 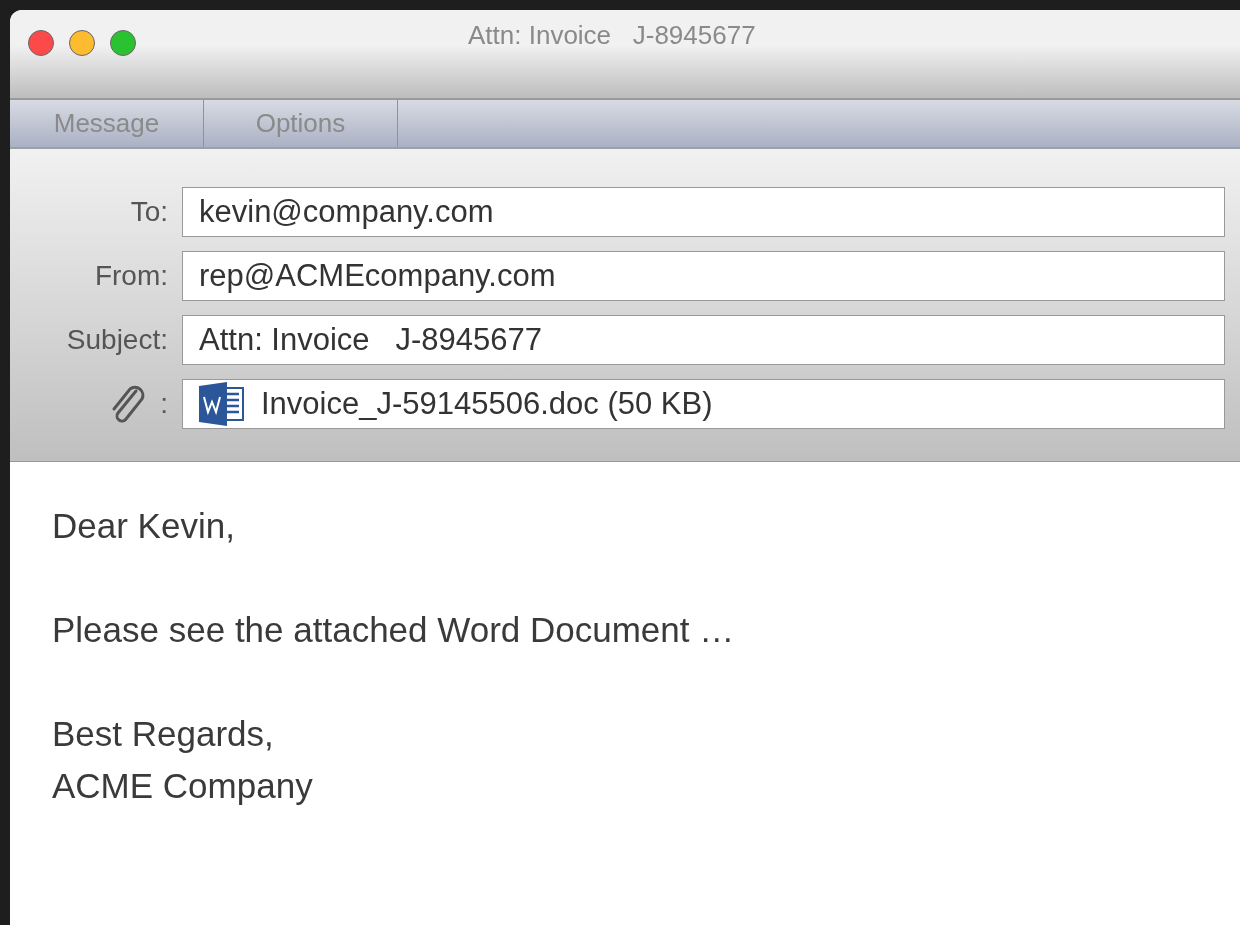 I want to click on input-field: kevin@company.com, so click(x=703, y=212).